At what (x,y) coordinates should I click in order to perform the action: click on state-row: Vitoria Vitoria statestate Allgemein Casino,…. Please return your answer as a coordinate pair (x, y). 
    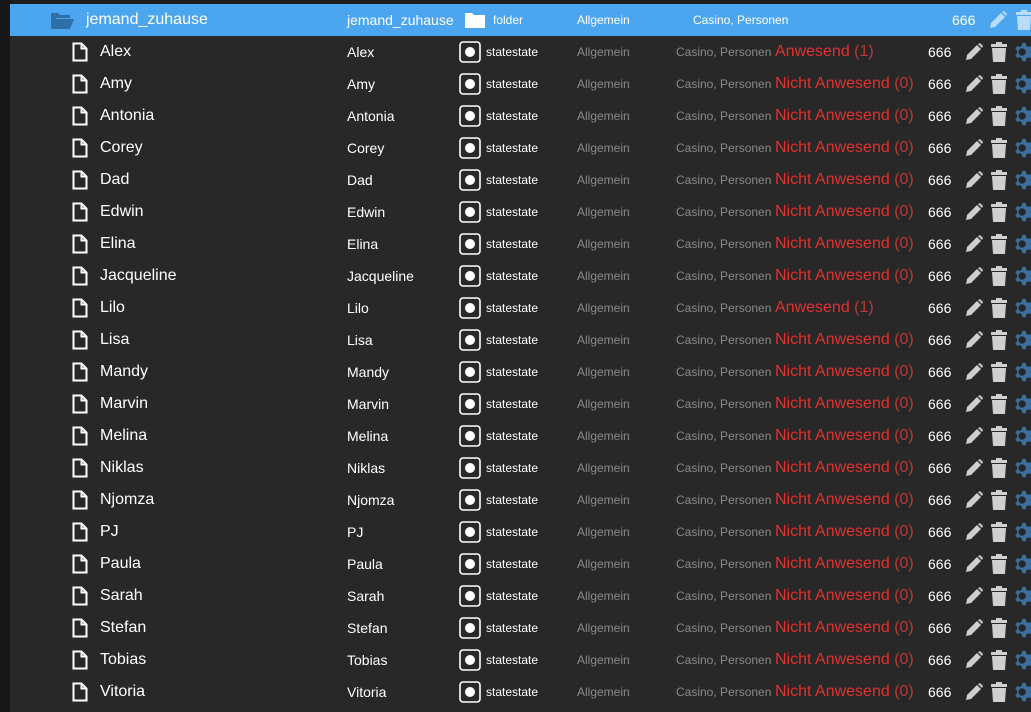
    Looking at the image, I should click on (520, 692).